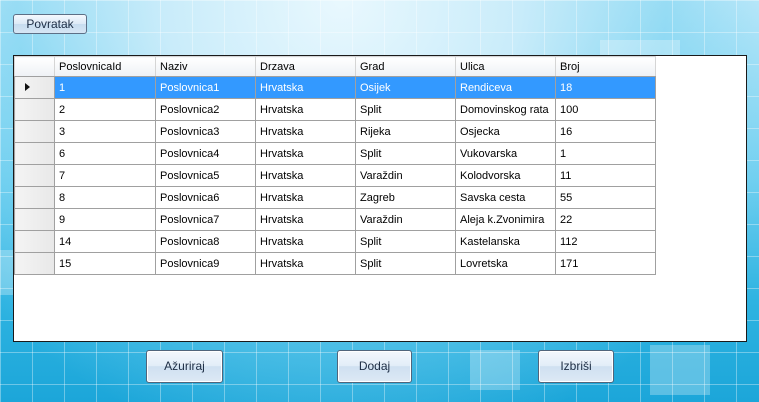  Describe the element at coordinates (505, 175) in the screenshot. I see `table-cell: Kolodvorska` at that location.